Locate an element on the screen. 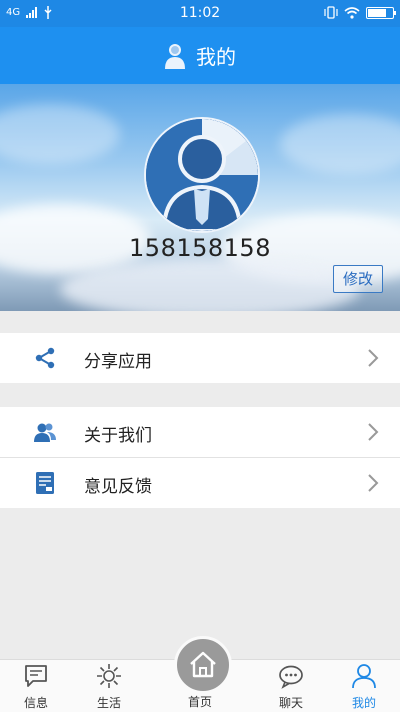  status-right is located at coordinates (360, 12).